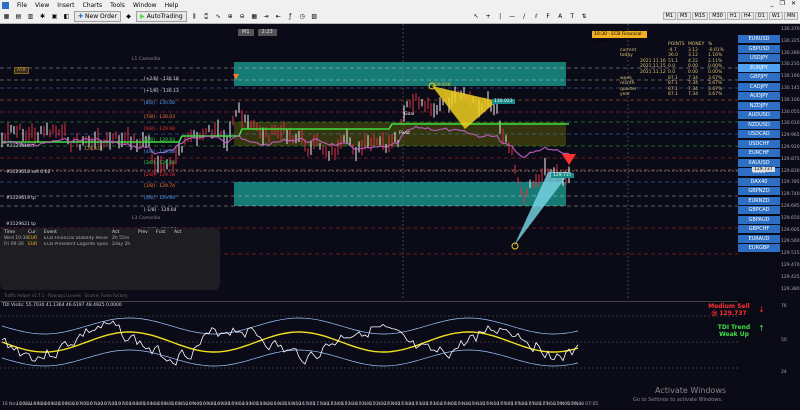  What do you see at coordinates (476, 16) in the screenshot?
I see `cursor-icon: ↖` at bounding box center [476, 16].